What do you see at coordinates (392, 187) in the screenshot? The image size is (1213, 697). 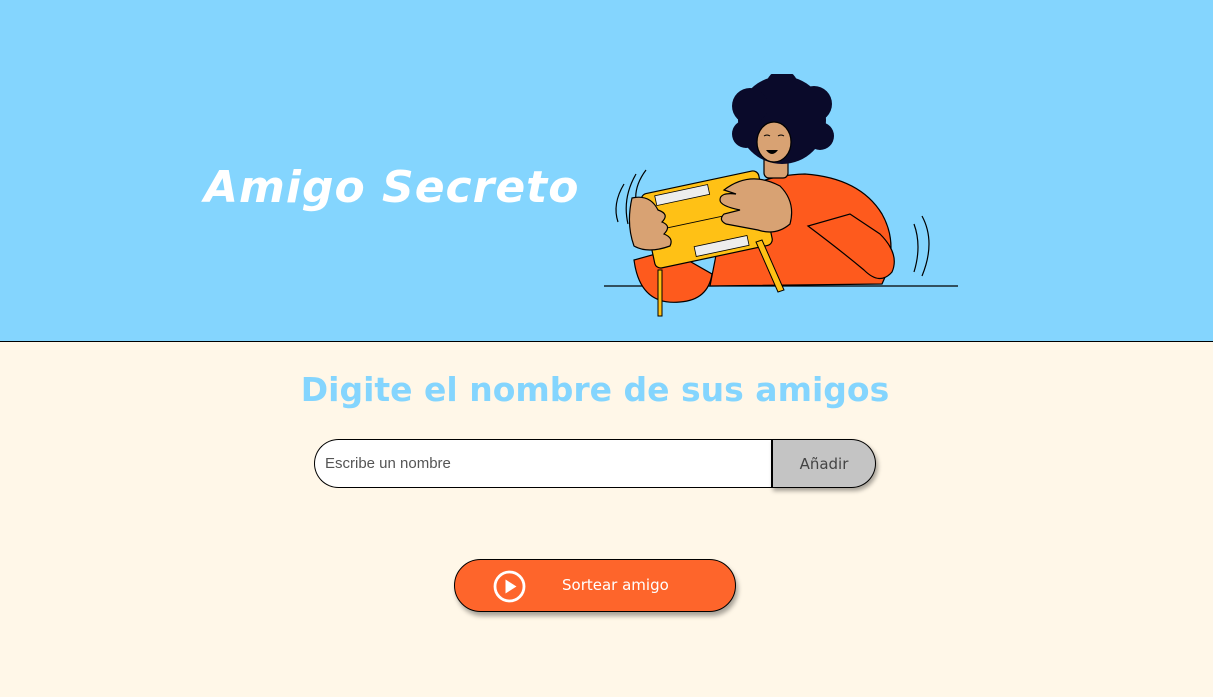 I see `page-title: Amigo Secreto` at bounding box center [392, 187].